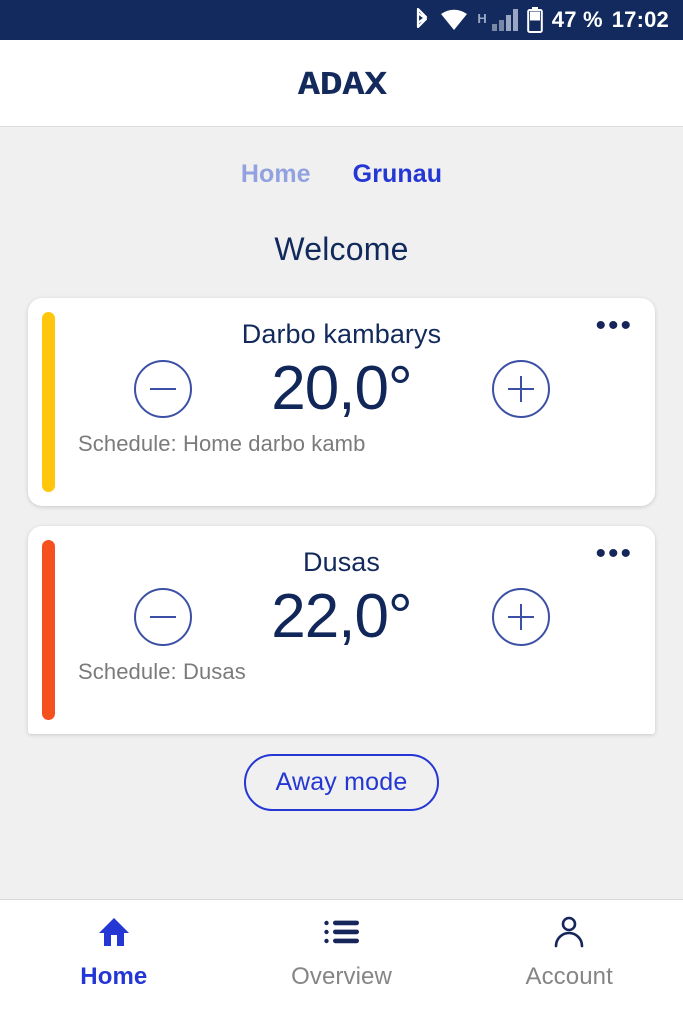 This screenshot has height=1024, width=683. I want to click on nav-label-account: Account, so click(569, 976).